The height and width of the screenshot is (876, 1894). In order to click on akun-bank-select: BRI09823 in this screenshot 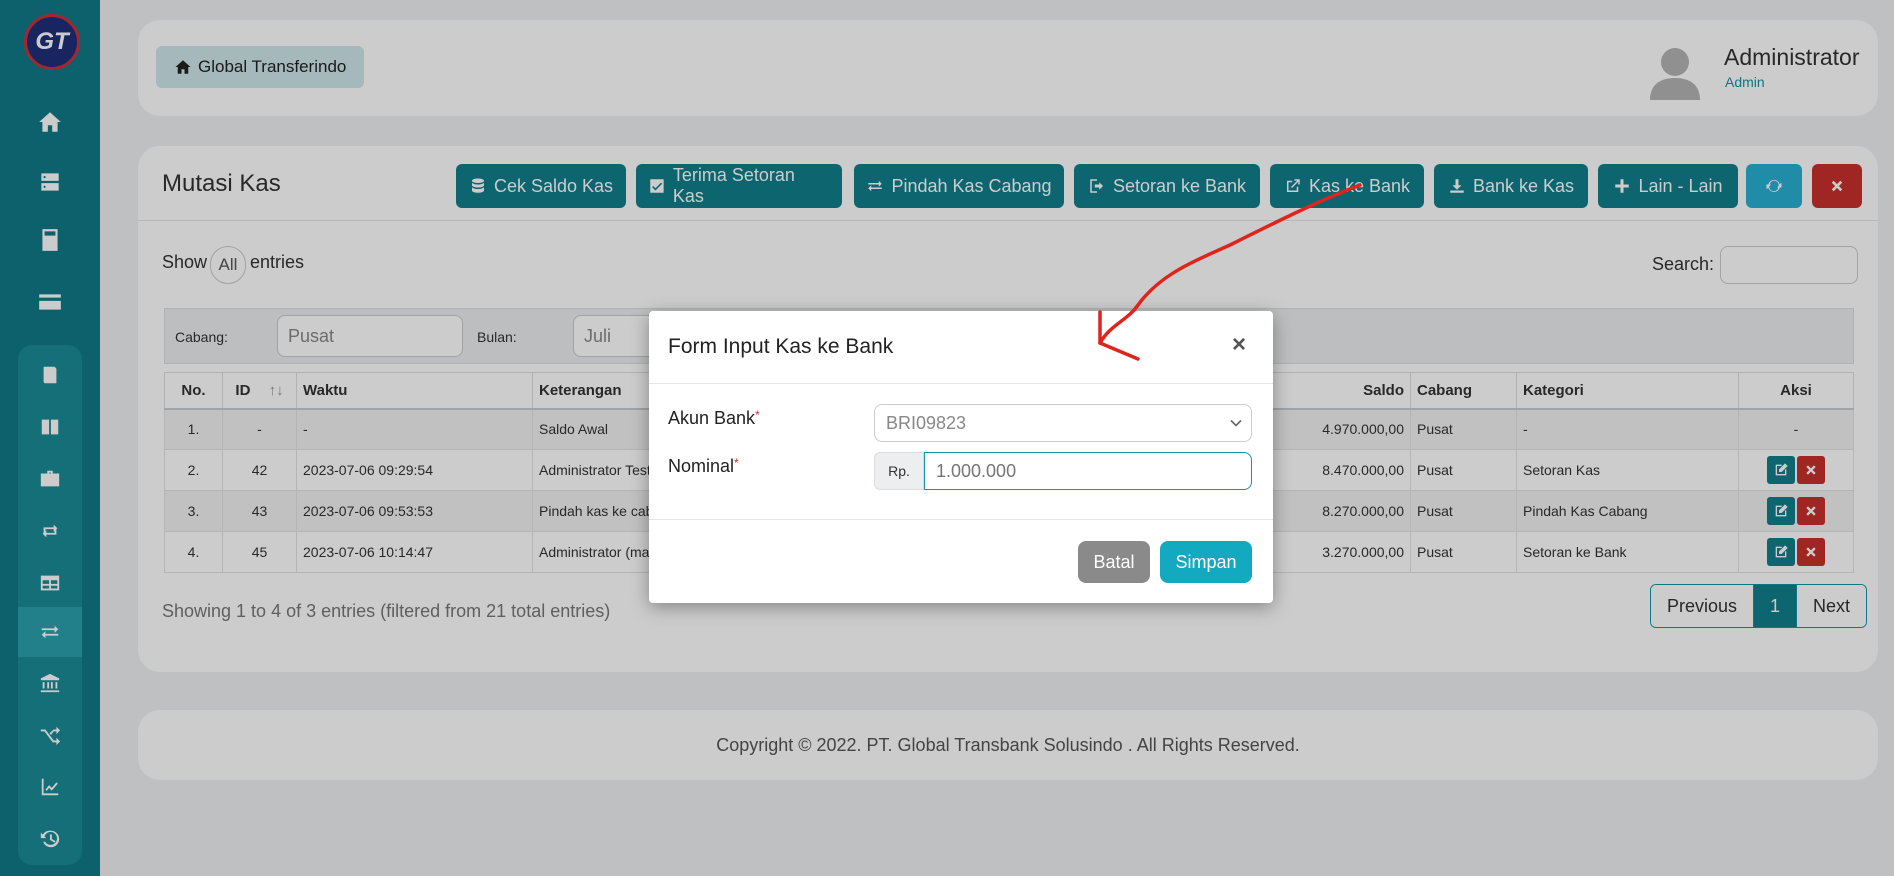, I will do `click(1063, 423)`.